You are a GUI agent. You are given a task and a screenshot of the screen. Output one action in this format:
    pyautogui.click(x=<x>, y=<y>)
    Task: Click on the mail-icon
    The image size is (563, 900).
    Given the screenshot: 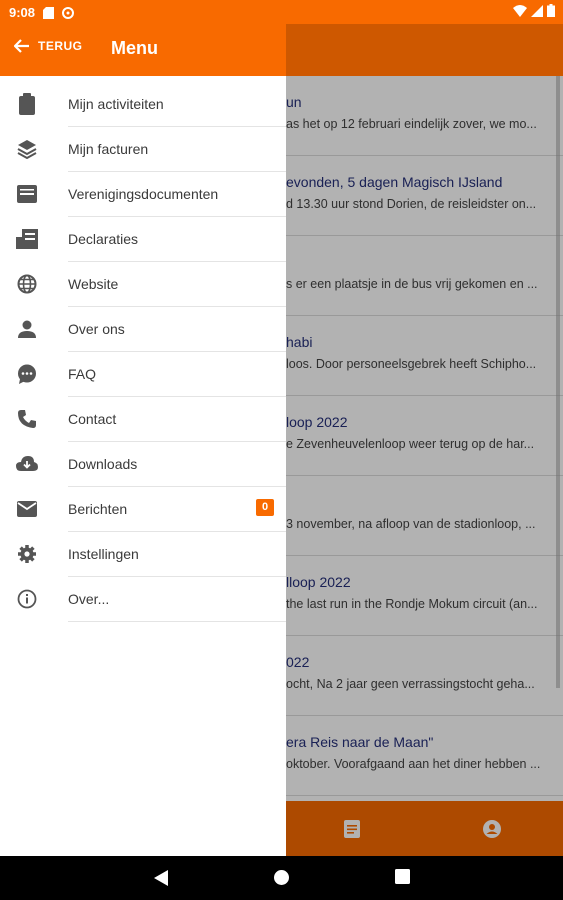 What is the action you would take?
    pyautogui.click(x=27, y=509)
    